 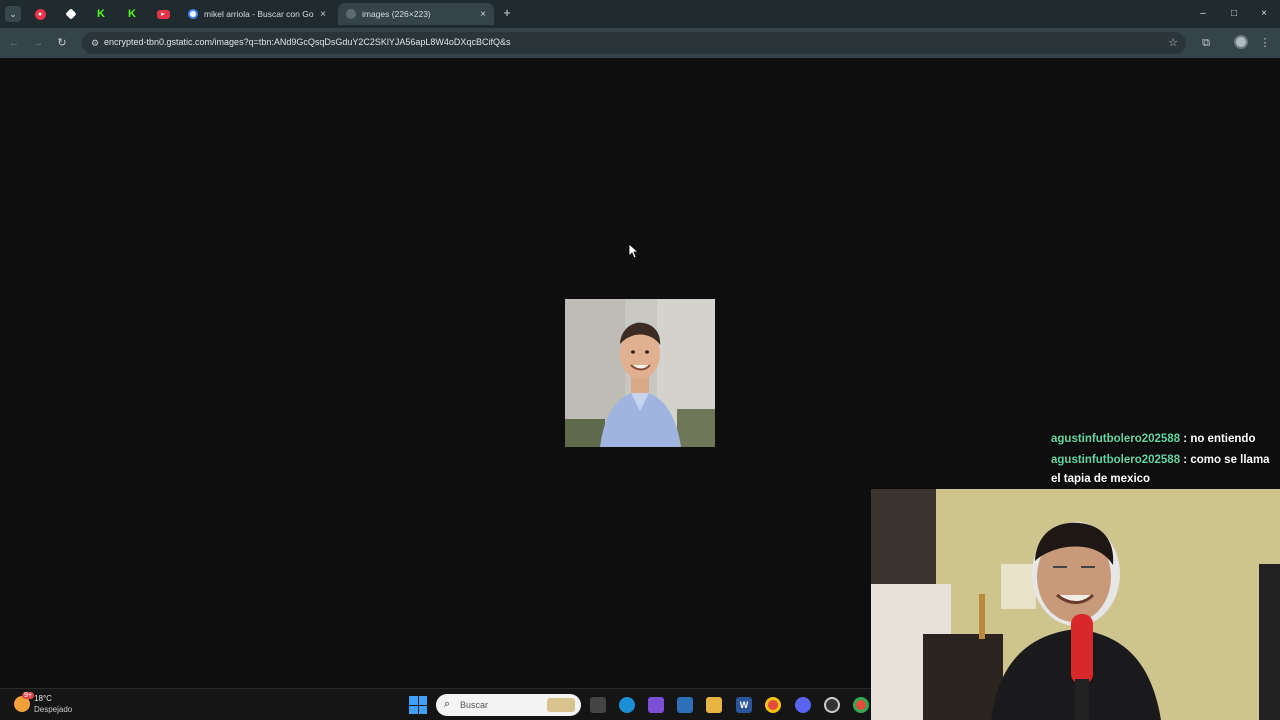 What do you see at coordinates (561, 705) in the screenshot?
I see `search-highlight-icon` at bounding box center [561, 705].